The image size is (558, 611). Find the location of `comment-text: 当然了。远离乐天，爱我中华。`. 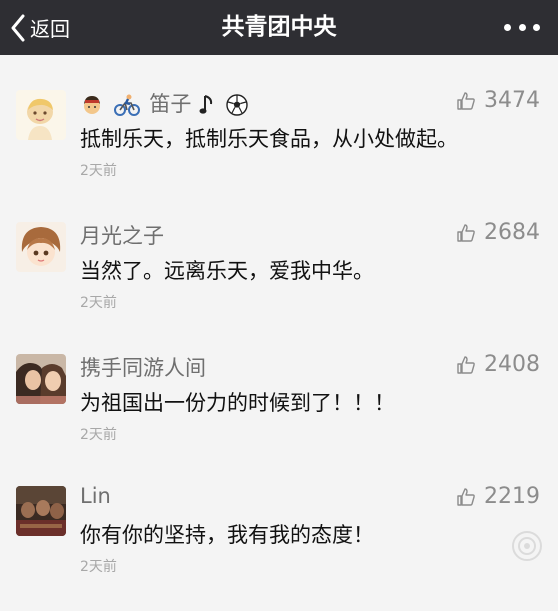

comment-text: 当然了。远离乐天，爱我中华。 is located at coordinates (227, 271).